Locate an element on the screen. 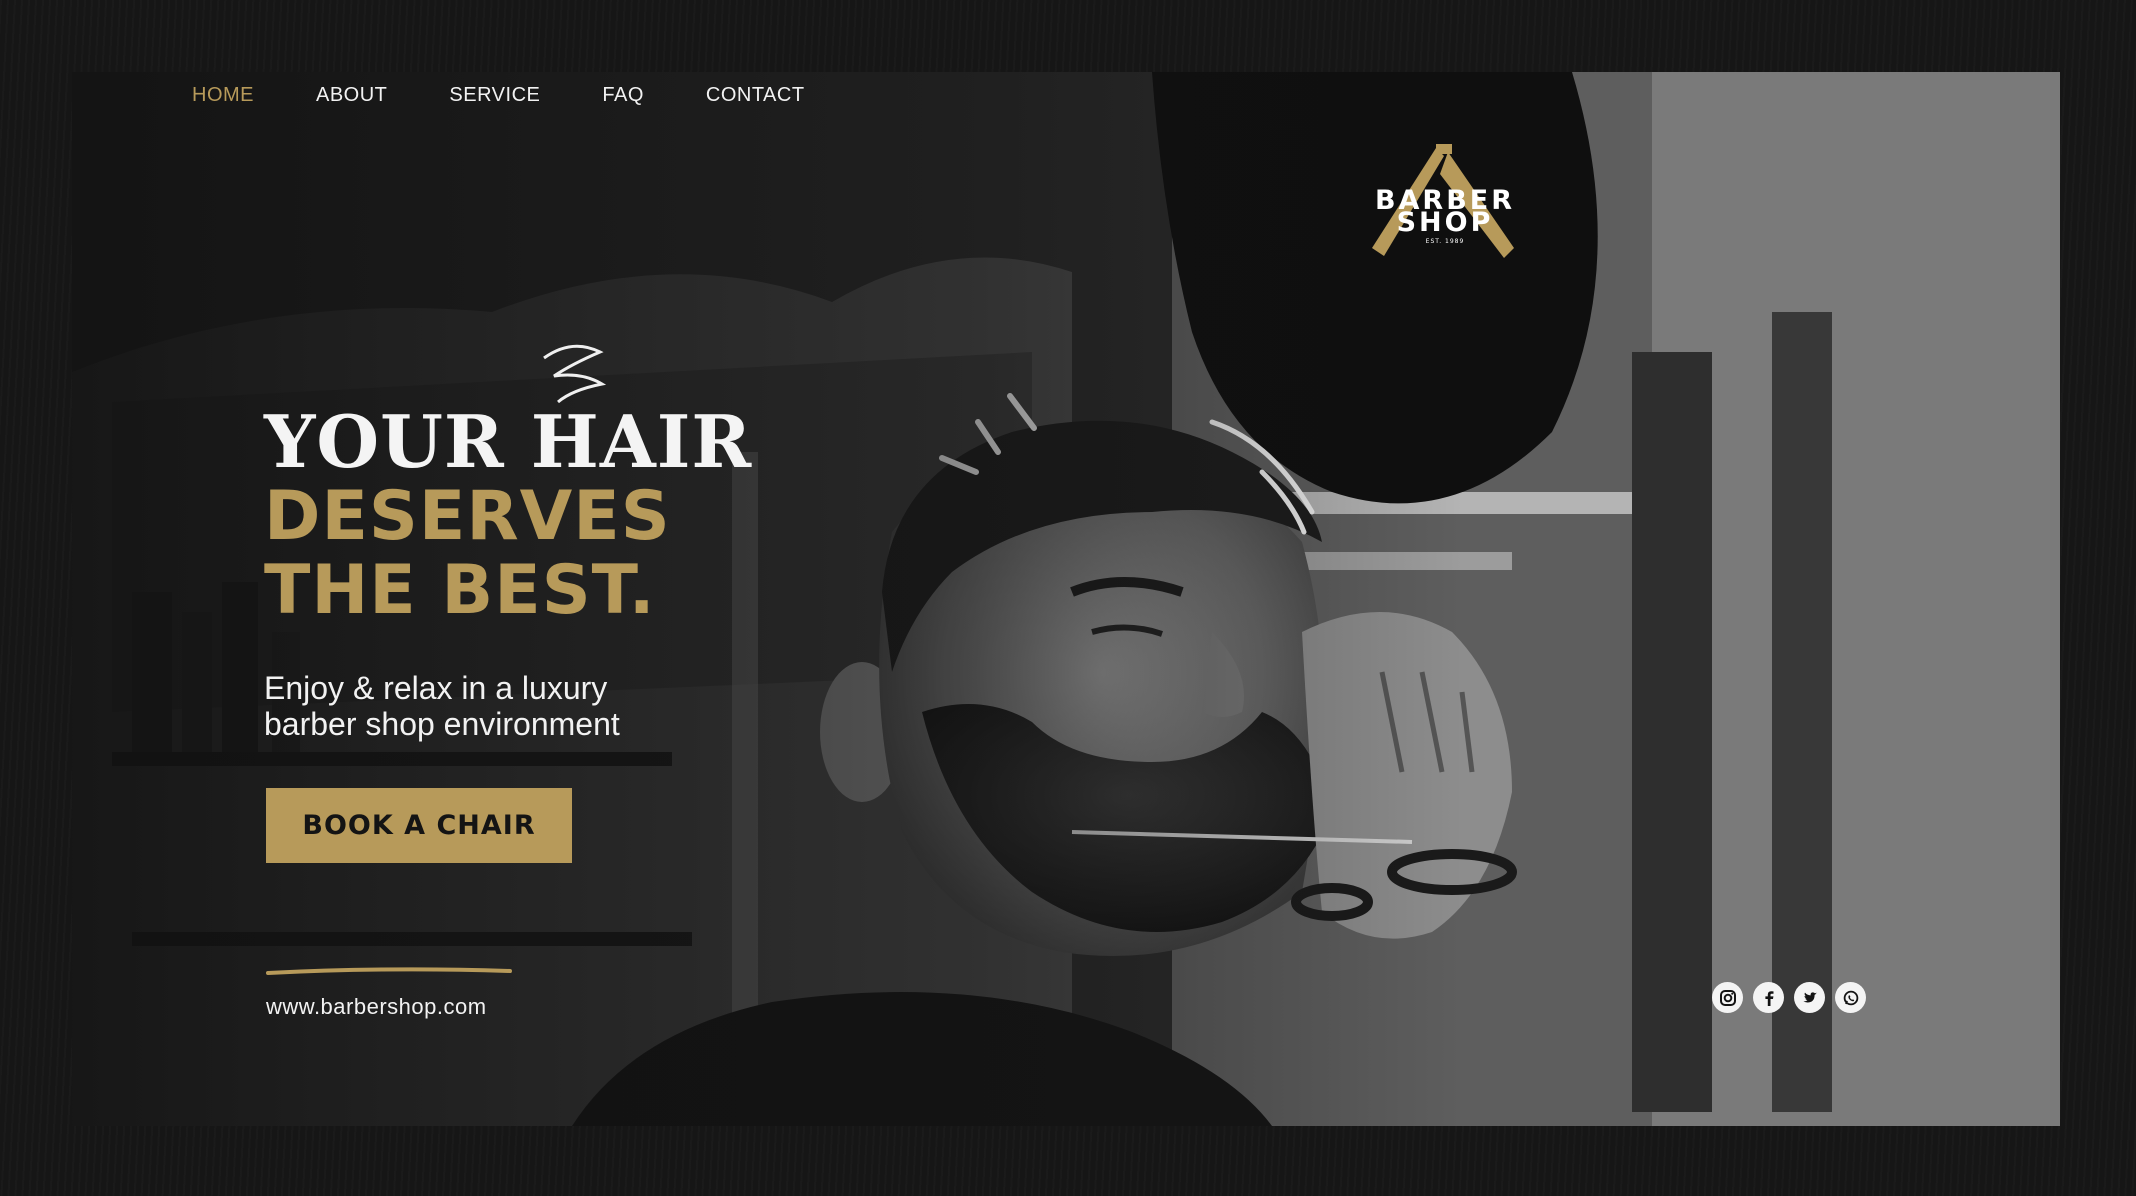  whatsapp-icon is located at coordinates (1850, 997).